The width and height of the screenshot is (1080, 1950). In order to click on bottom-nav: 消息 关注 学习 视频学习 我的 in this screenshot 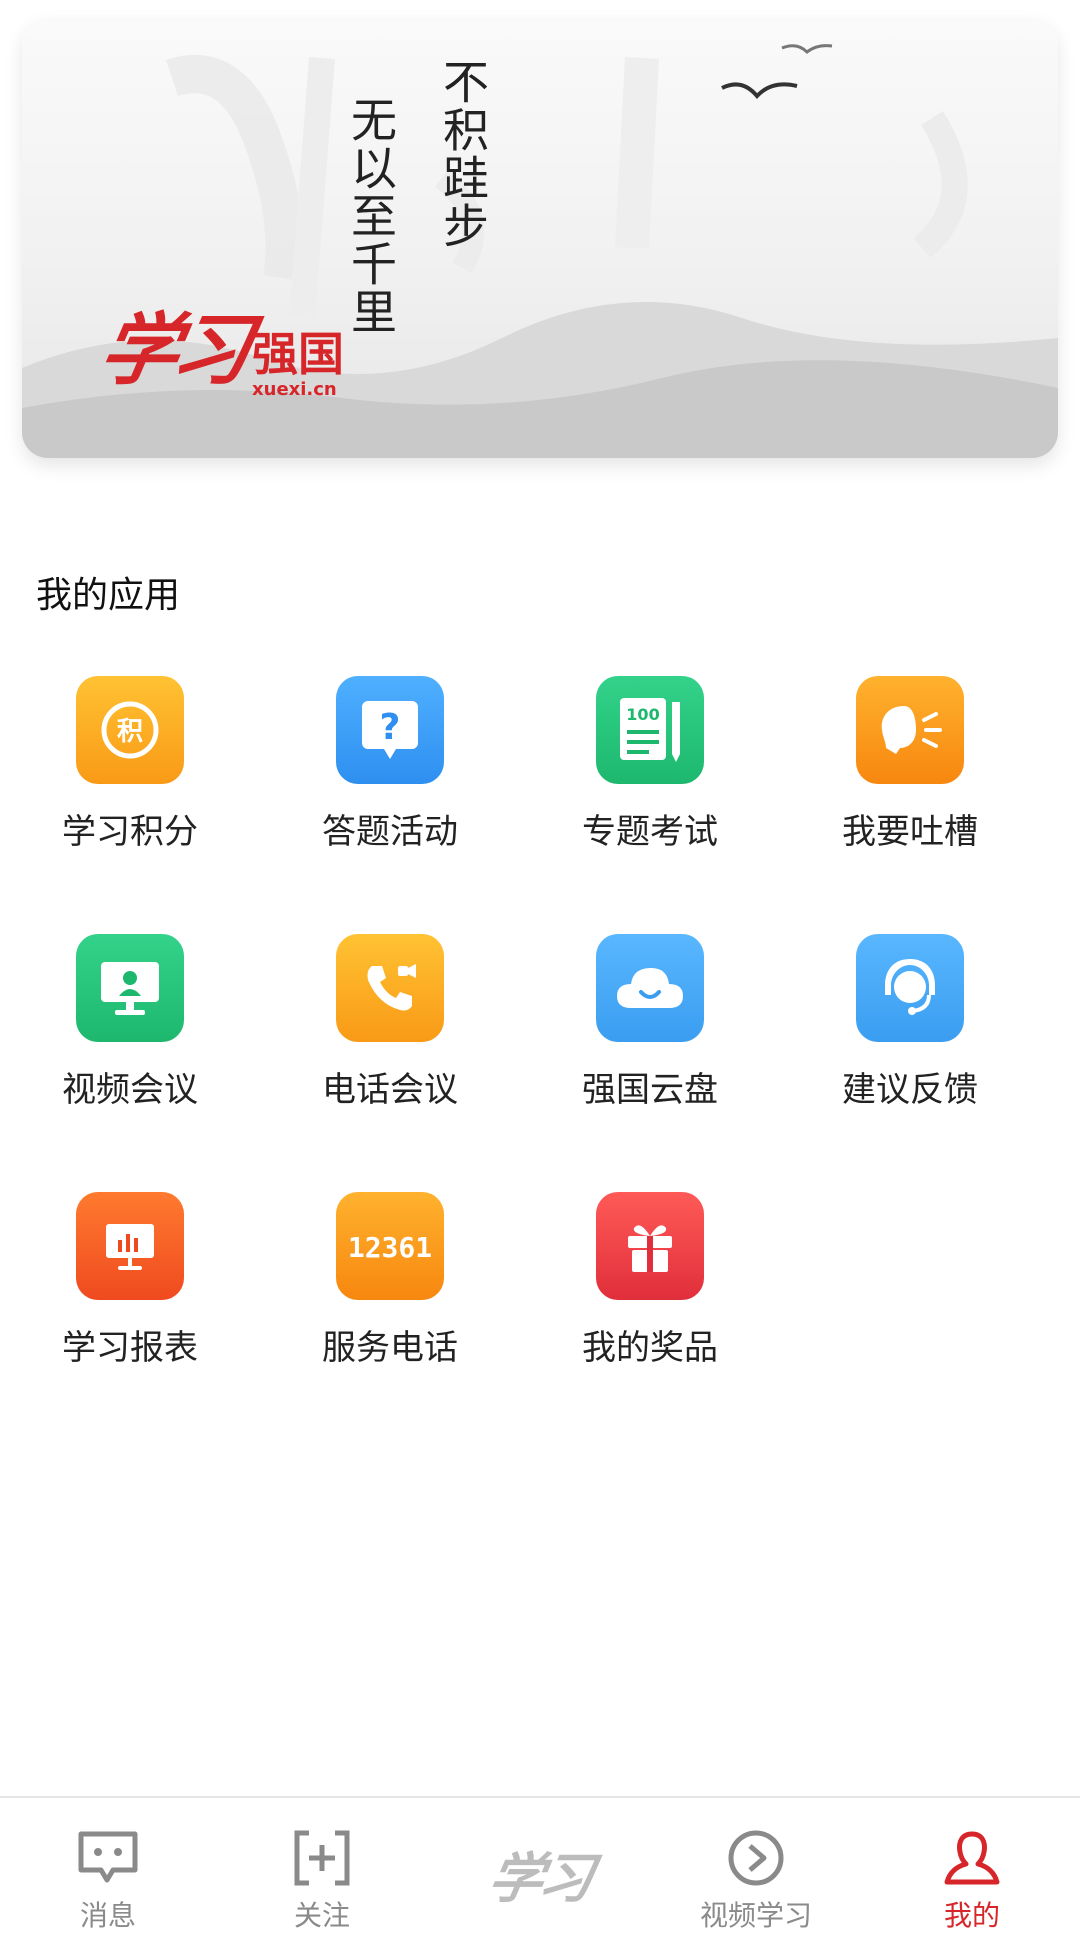, I will do `click(540, 1873)`.